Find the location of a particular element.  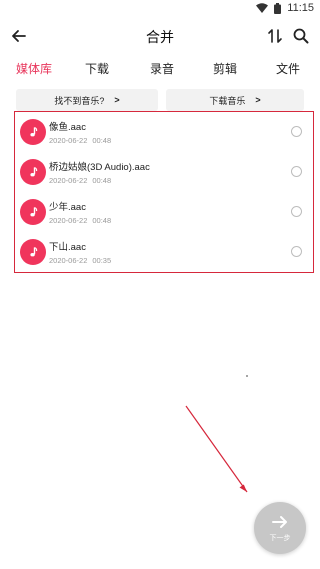

next-step-button: 下一步 is located at coordinates (280, 528).